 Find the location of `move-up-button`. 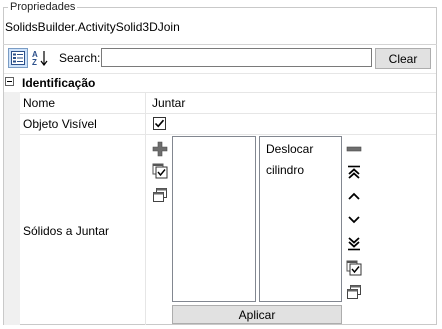

move-up-button is located at coordinates (354, 196).